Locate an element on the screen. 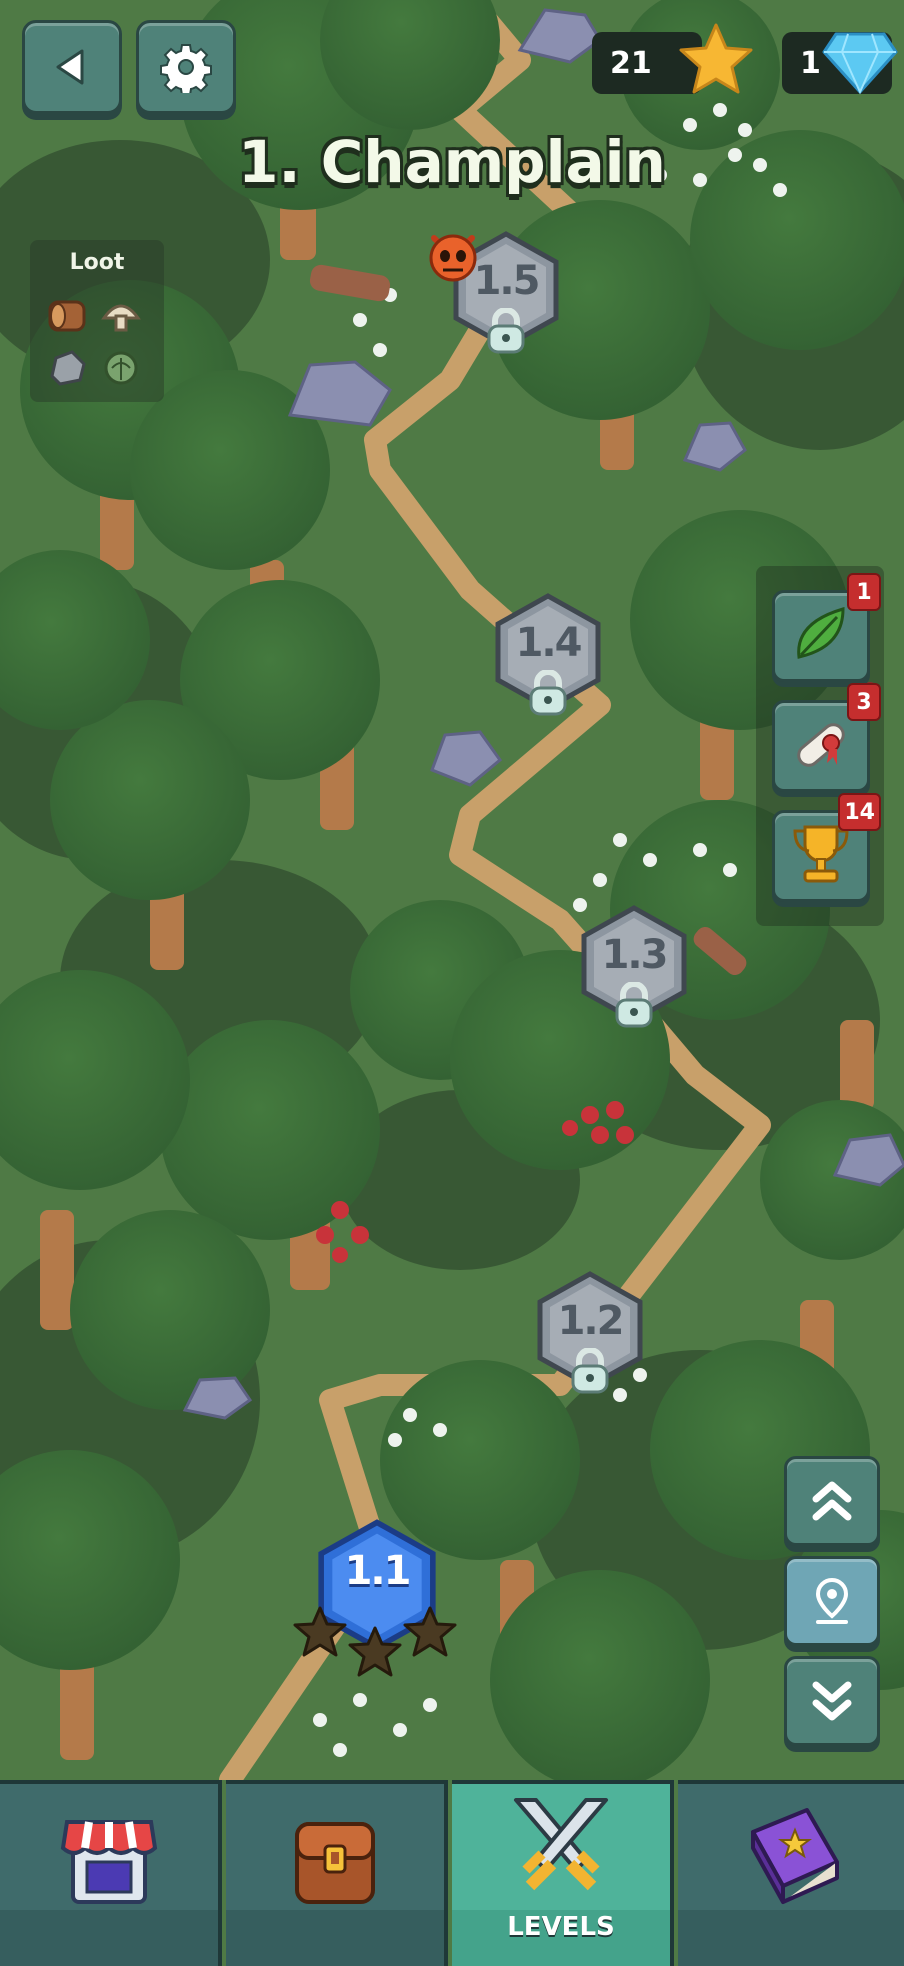  double-chevron-down-icon is located at coordinates (832, 1701).